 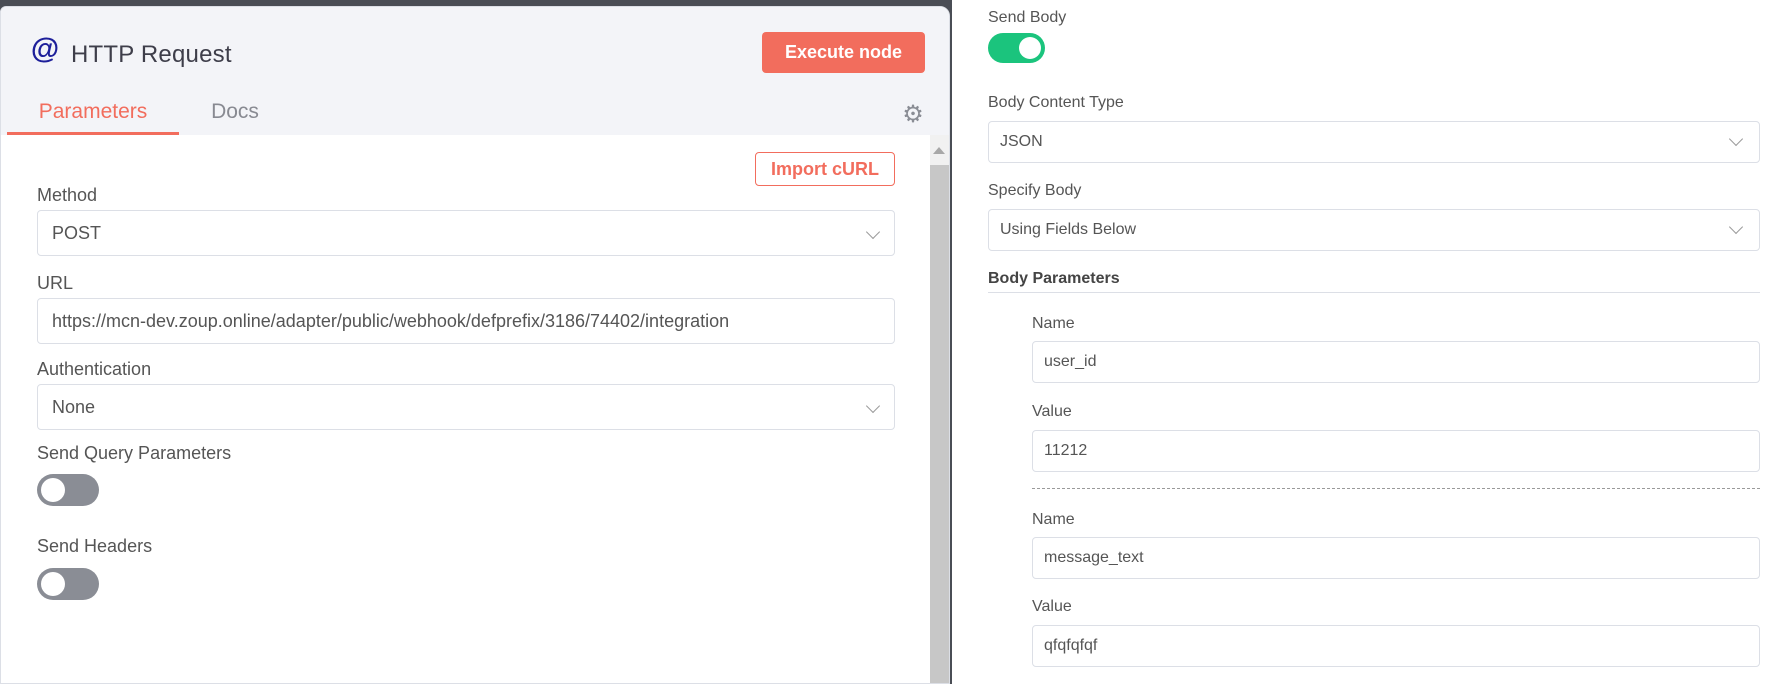 What do you see at coordinates (913, 115) in the screenshot?
I see `gear-icon: ⚙` at bounding box center [913, 115].